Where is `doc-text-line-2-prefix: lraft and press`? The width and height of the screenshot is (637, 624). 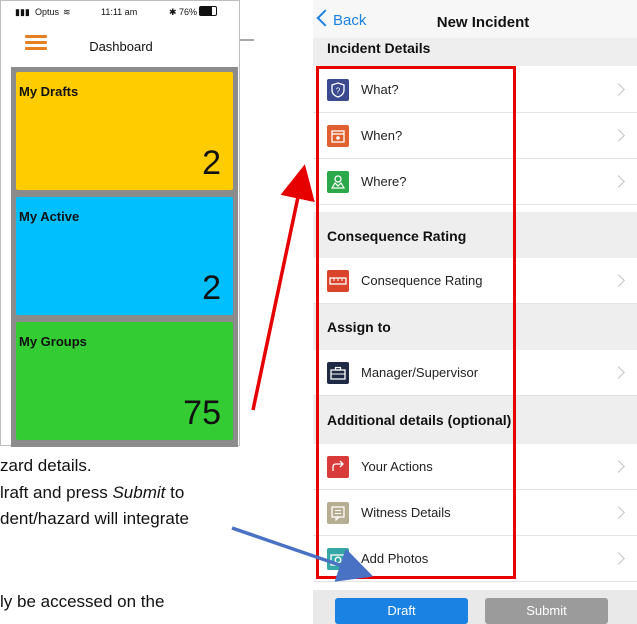 doc-text-line-2-prefix: lraft and press is located at coordinates (56, 492).